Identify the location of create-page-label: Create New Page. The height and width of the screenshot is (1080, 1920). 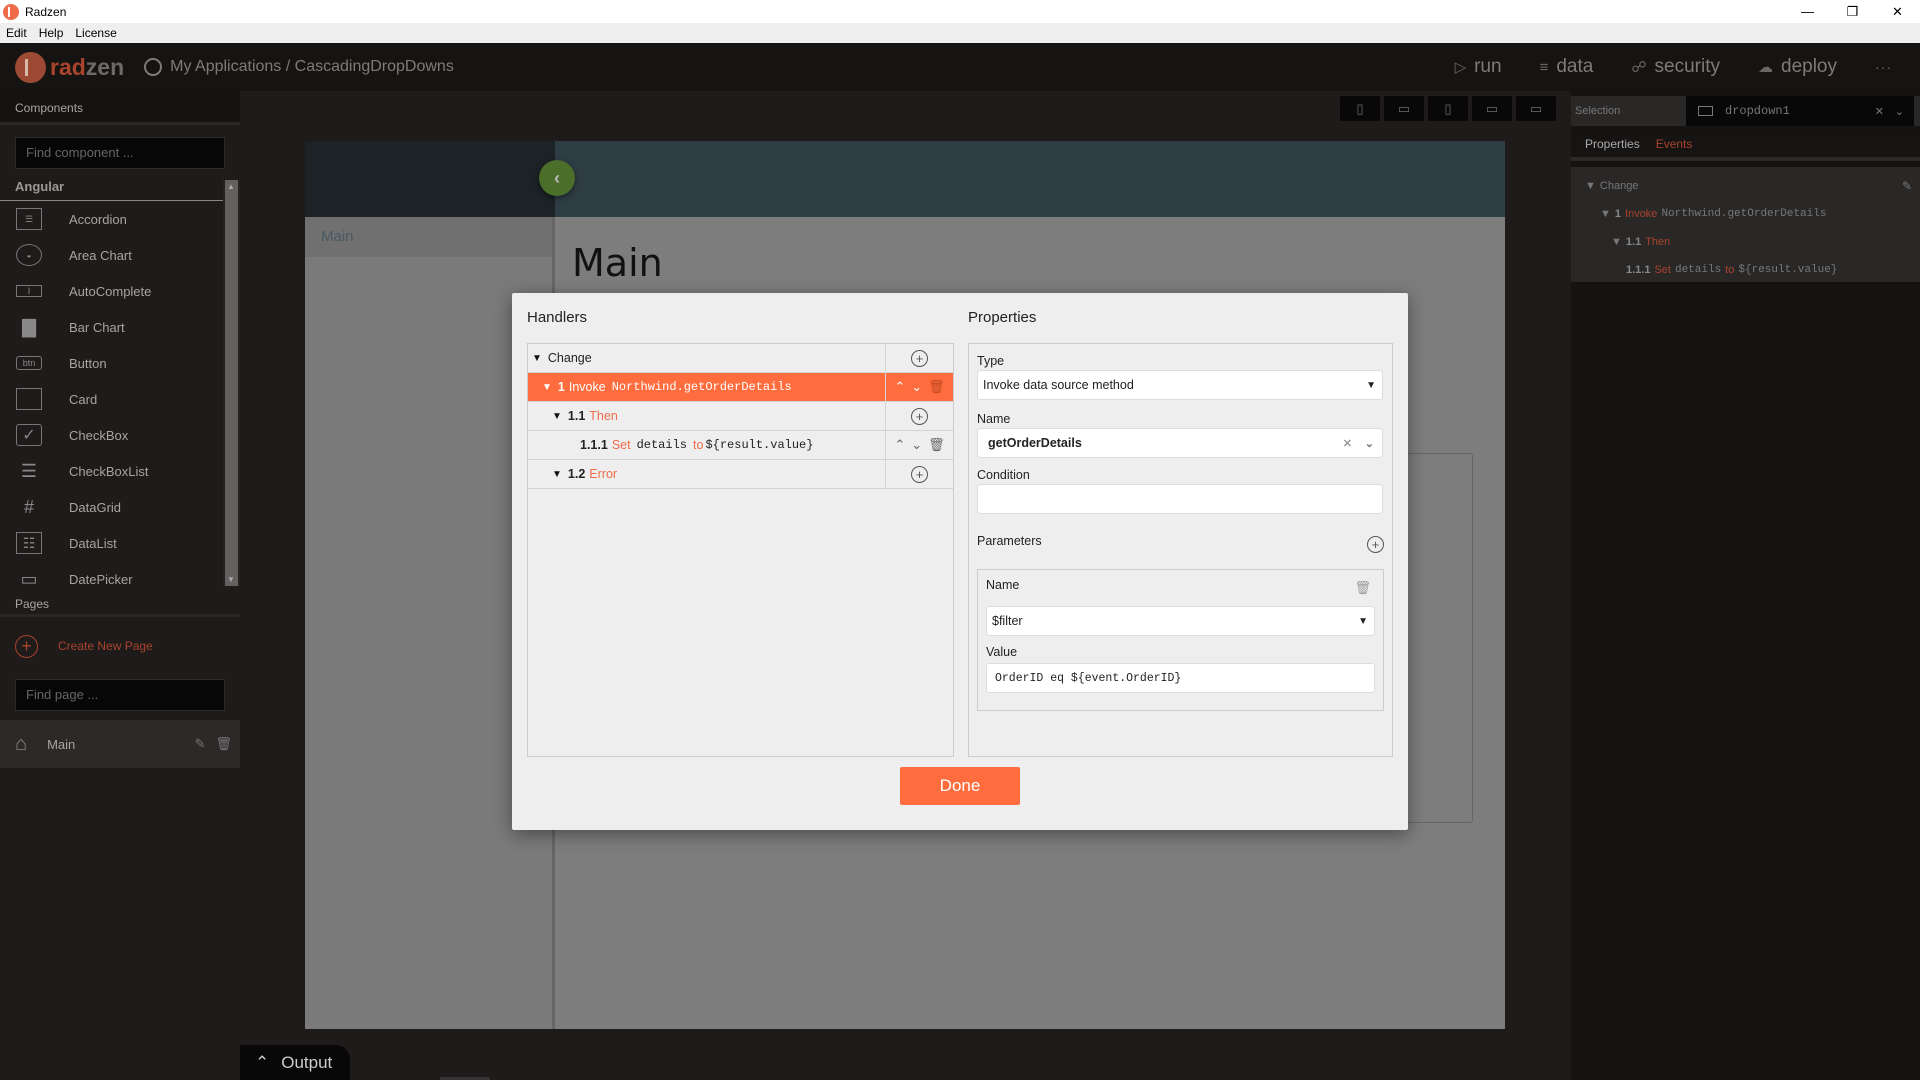
(105, 646).